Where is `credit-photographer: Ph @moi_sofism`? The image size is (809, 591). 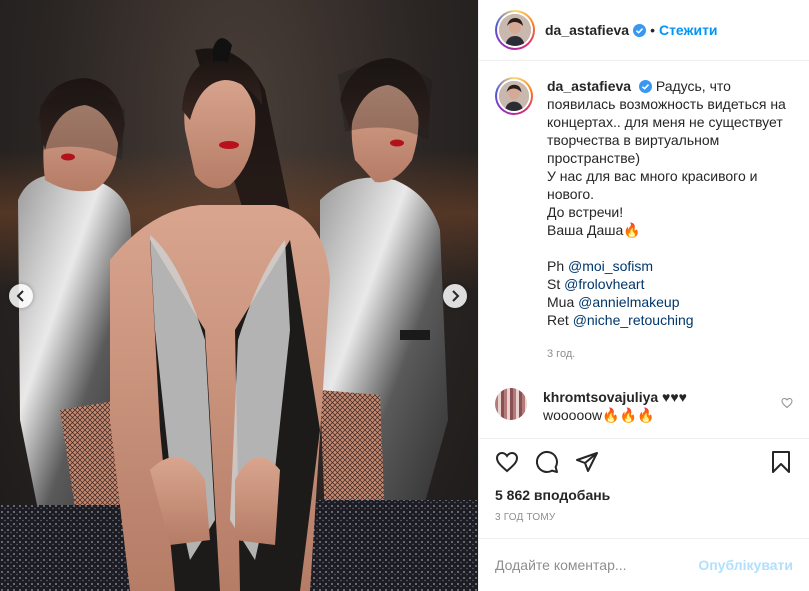 credit-photographer: Ph @moi_sofism is located at coordinates (600, 266).